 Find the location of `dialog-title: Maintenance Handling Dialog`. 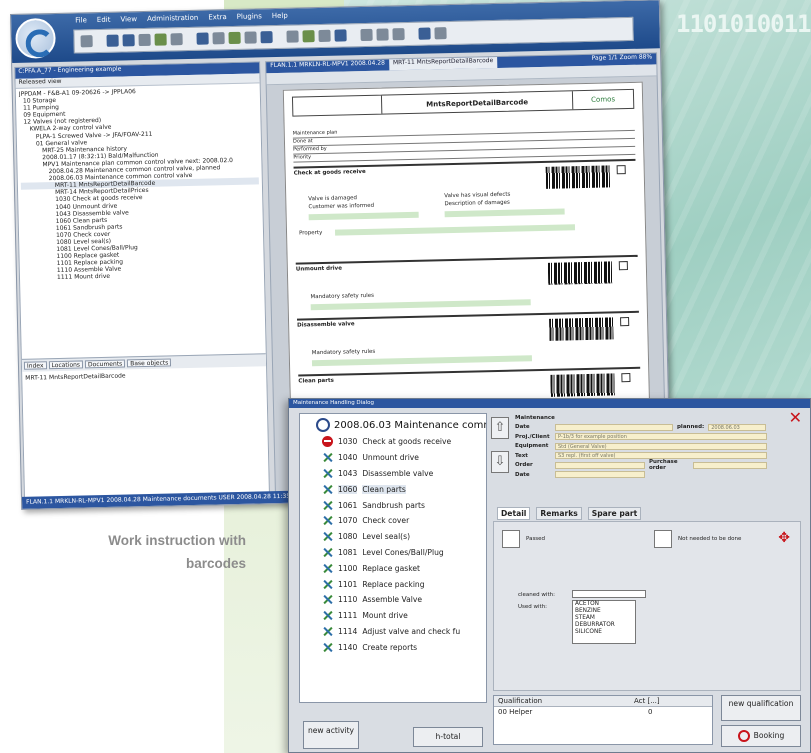

dialog-title: Maintenance Handling Dialog is located at coordinates (549, 403).